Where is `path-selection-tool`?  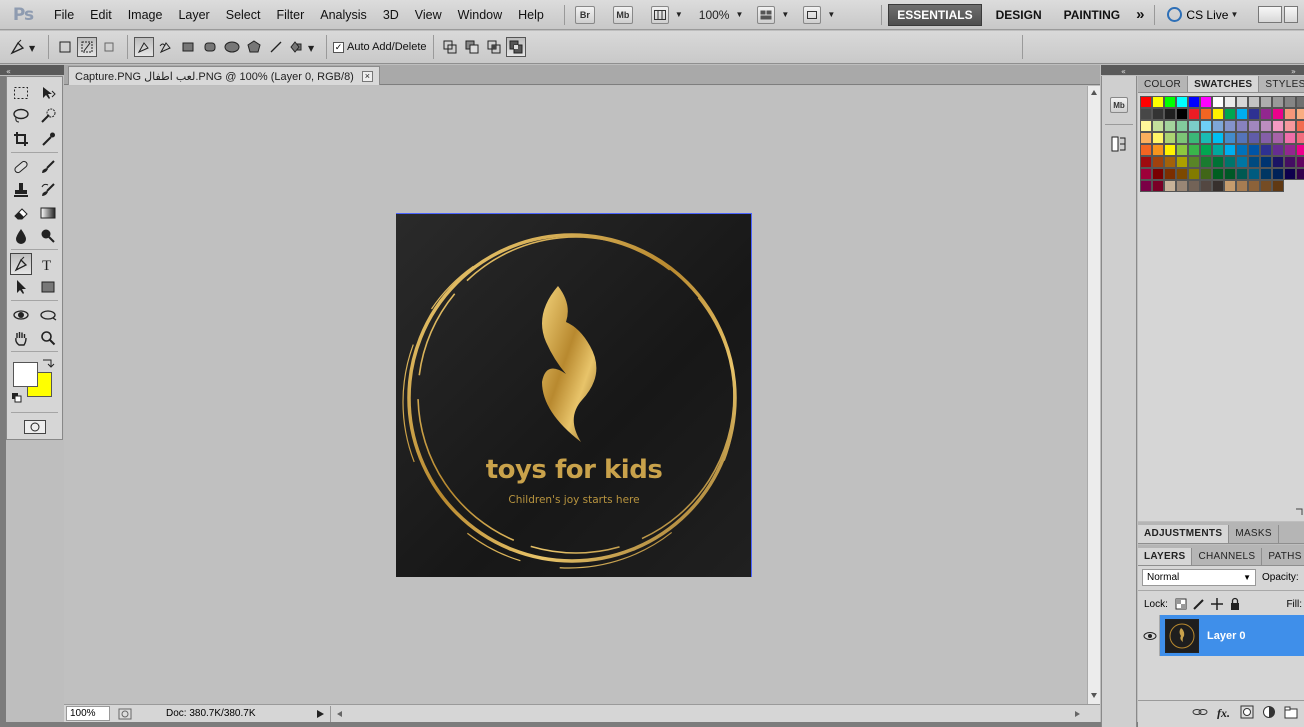 path-selection-tool is located at coordinates (21, 287).